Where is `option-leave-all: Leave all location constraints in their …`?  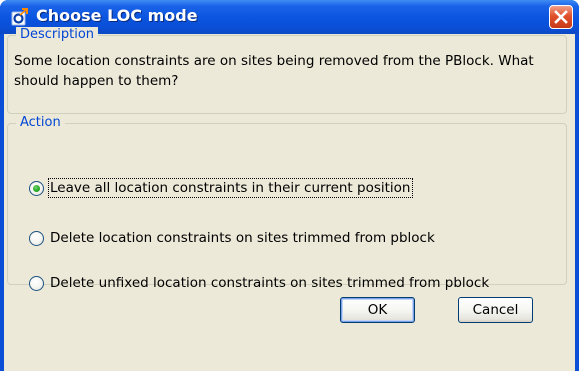 option-leave-all: Leave all location constraints in their … is located at coordinates (221, 188).